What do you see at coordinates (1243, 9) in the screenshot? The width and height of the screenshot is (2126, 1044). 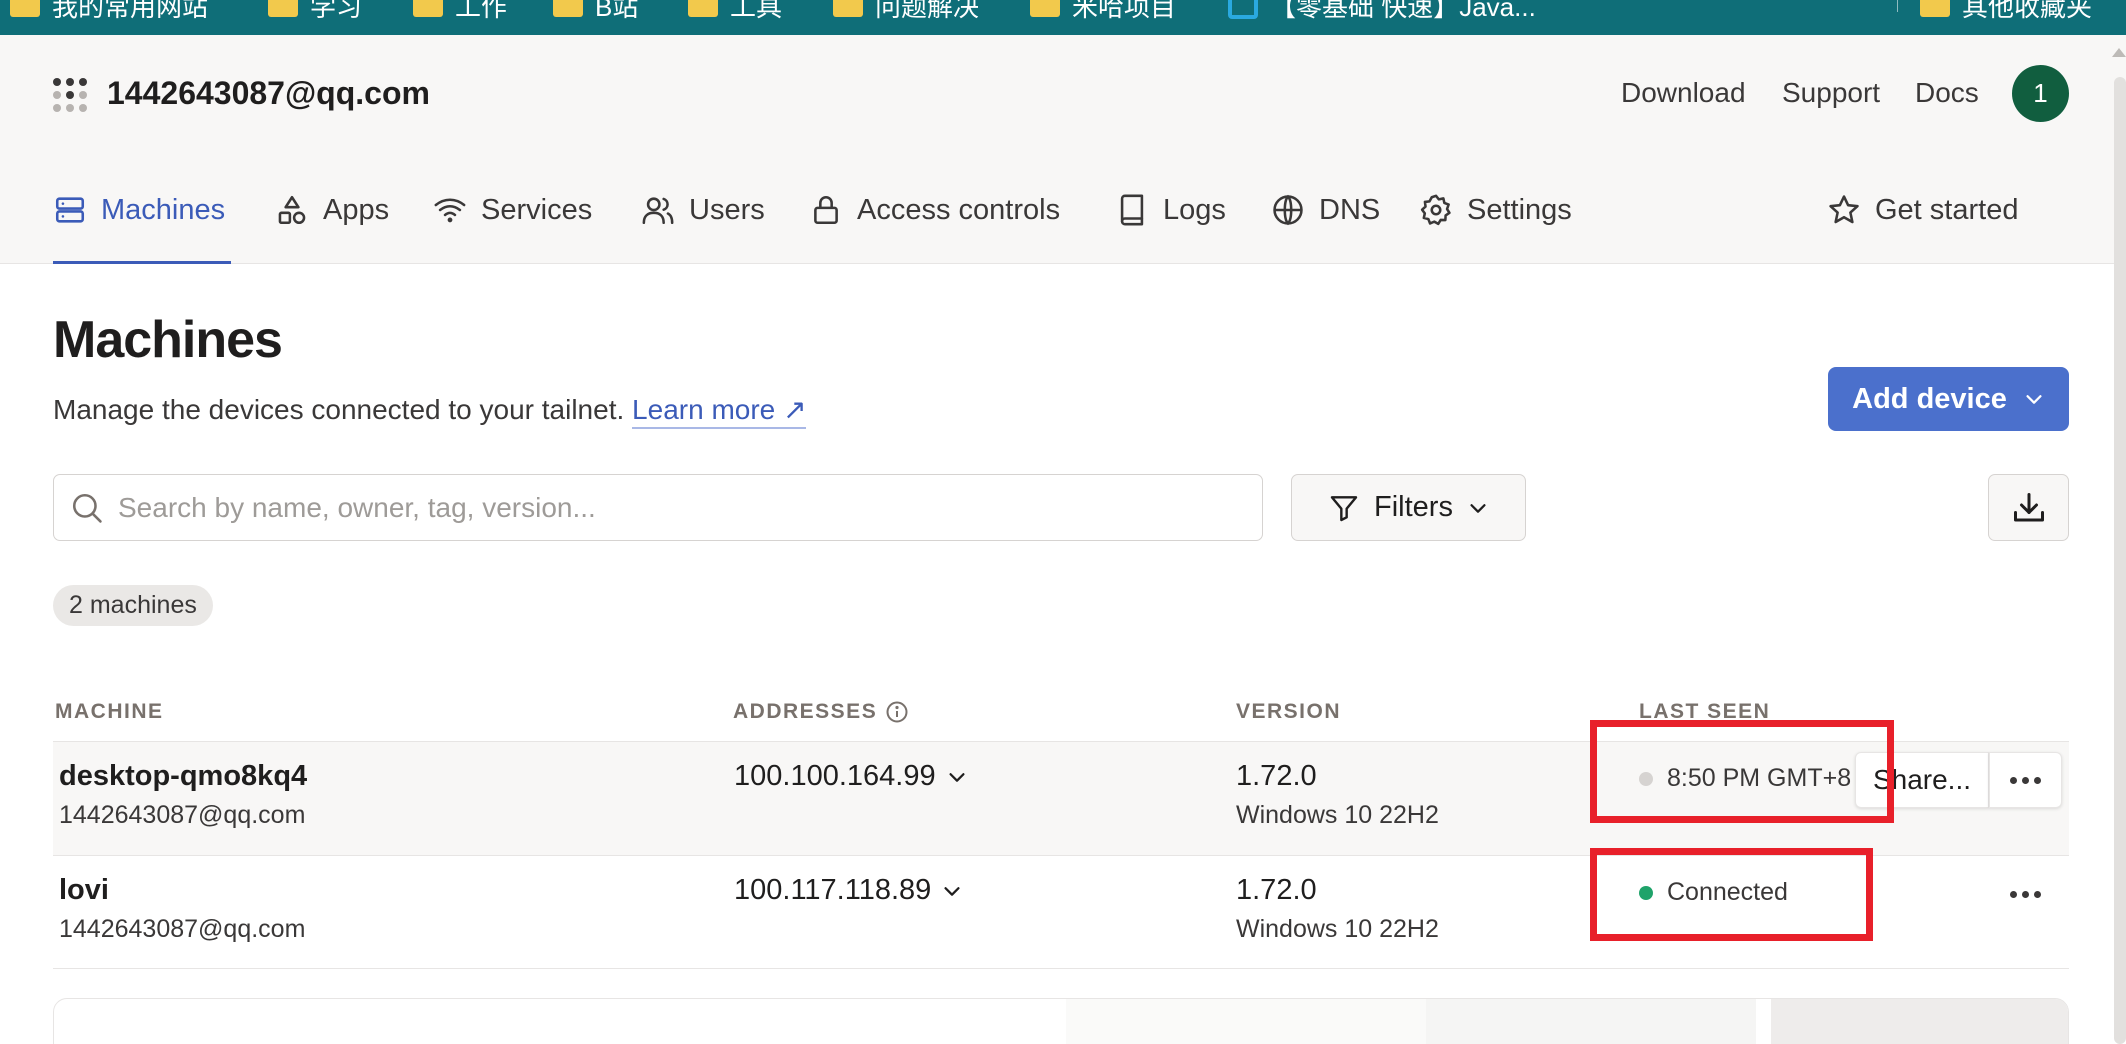 I see `bookmark-icon` at bounding box center [1243, 9].